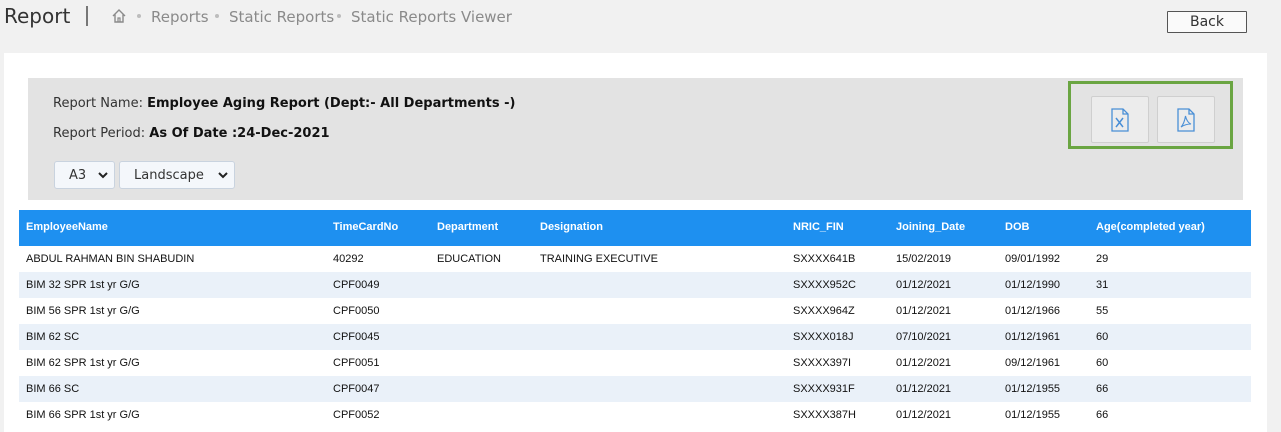 The image size is (1281, 432). What do you see at coordinates (281, 17) in the screenshot?
I see `breadcrumb-static-reports: Static Reports` at bounding box center [281, 17].